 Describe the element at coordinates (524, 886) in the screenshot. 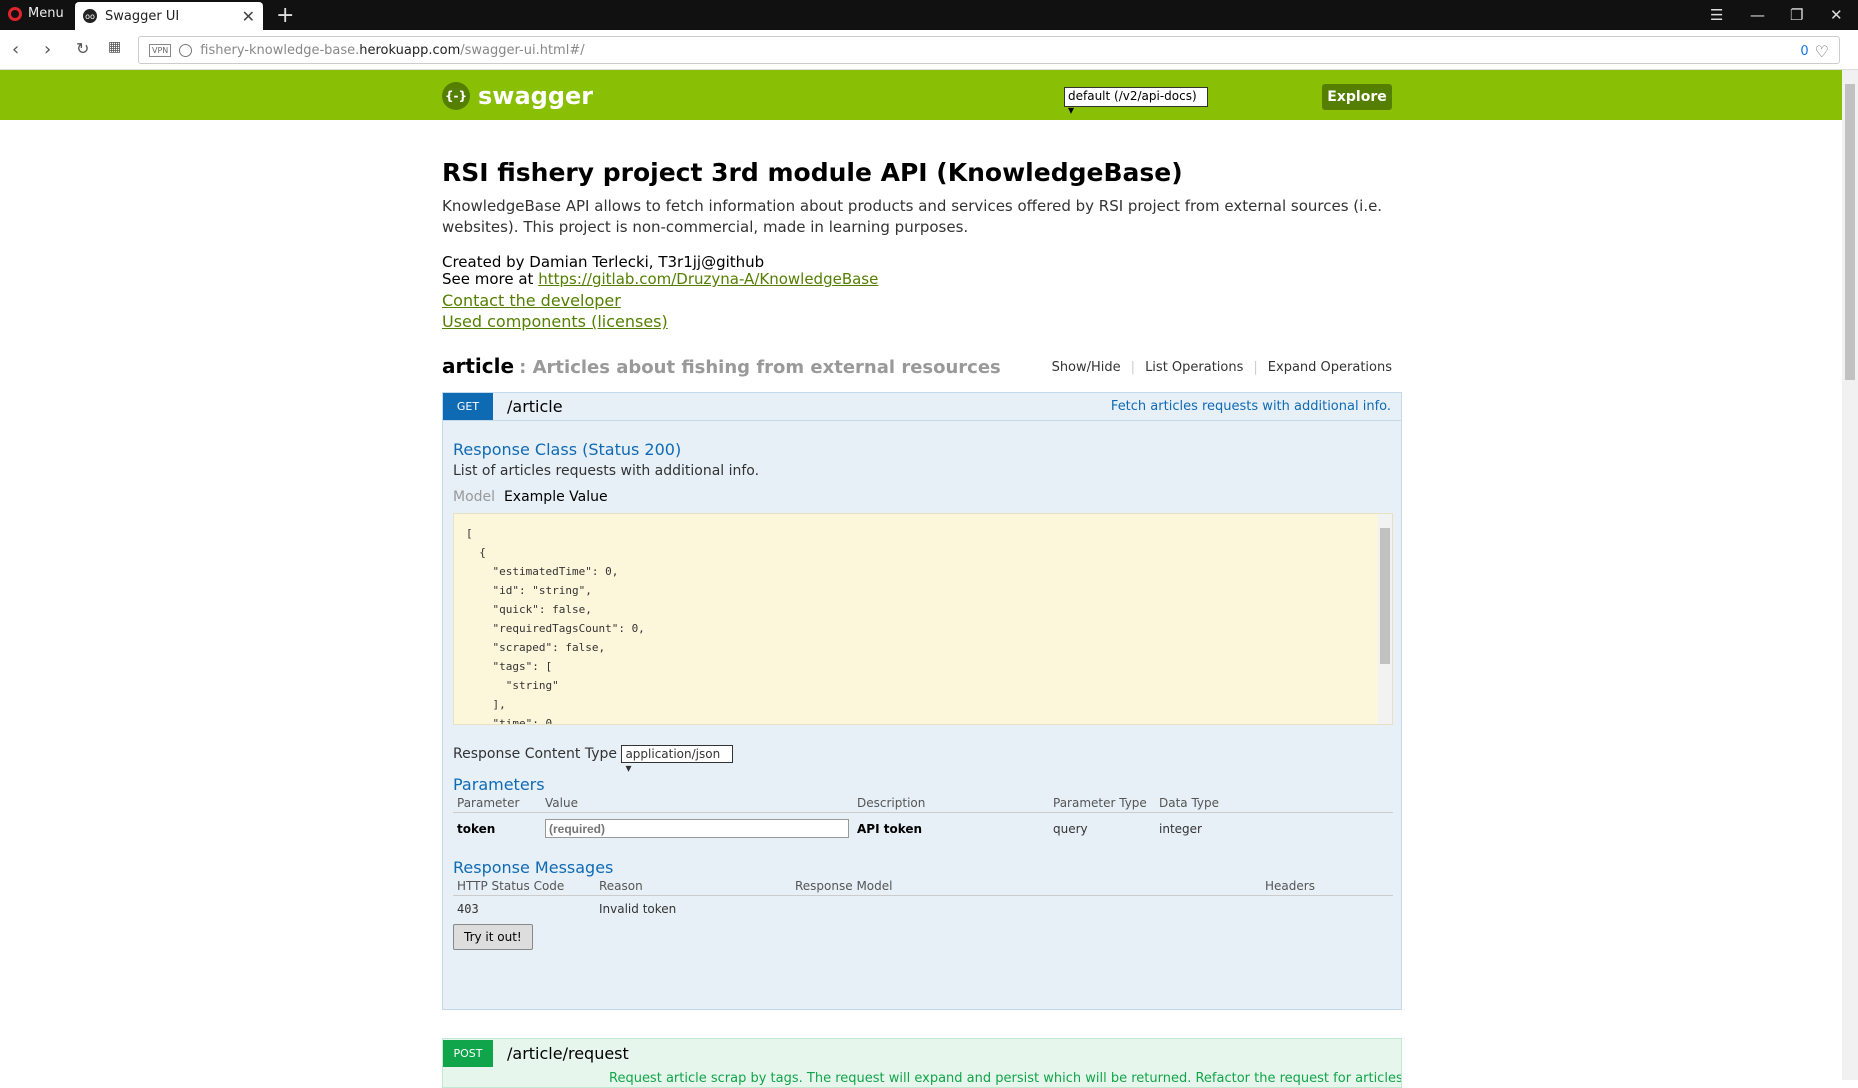

I see `msg-col-status: HTTP Status Code` at that location.